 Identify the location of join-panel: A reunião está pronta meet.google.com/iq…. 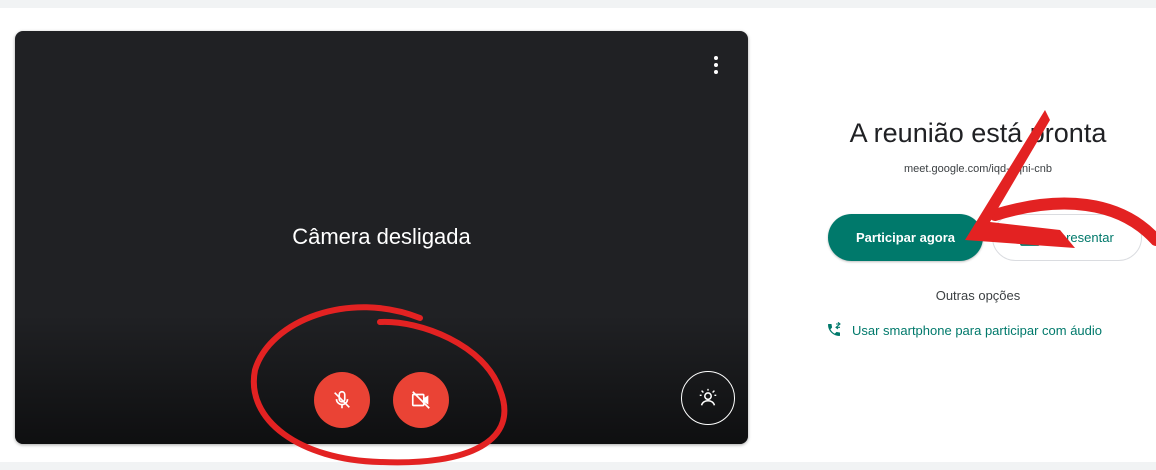
(978, 146).